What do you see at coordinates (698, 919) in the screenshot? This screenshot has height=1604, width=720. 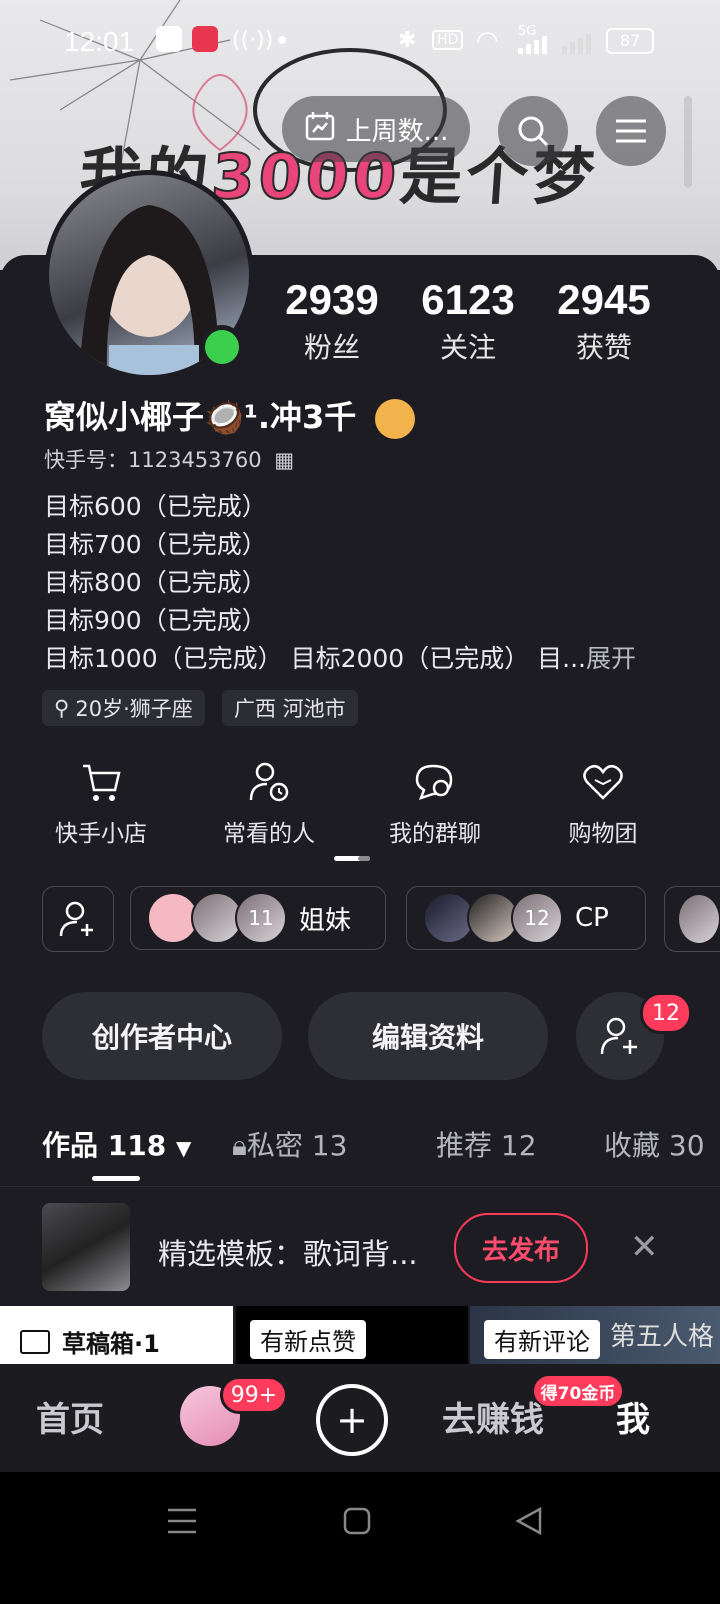 I see `group-avatar` at bounding box center [698, 919].